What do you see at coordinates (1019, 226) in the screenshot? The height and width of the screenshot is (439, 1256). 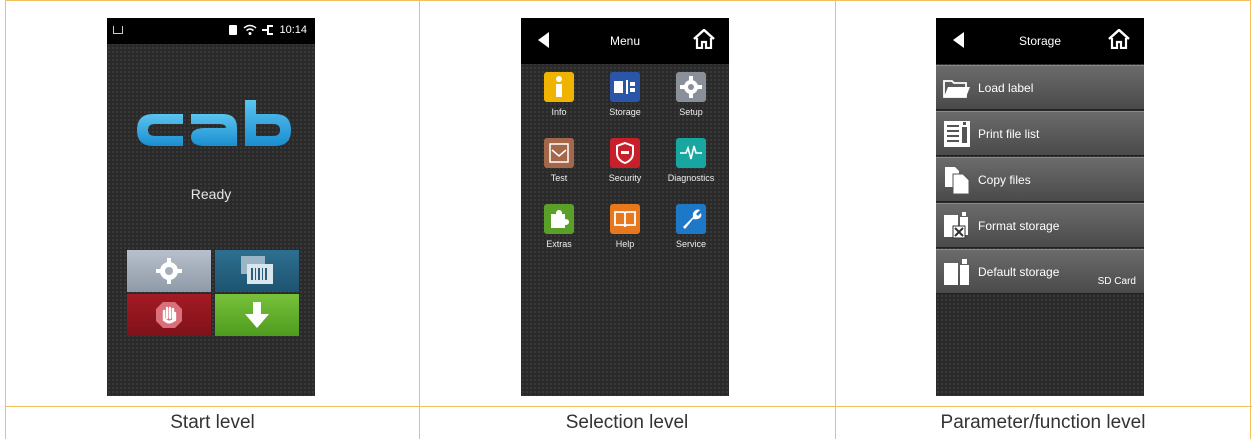 I see `list-item-label: Format storage` at bounding box center [1019, 226].